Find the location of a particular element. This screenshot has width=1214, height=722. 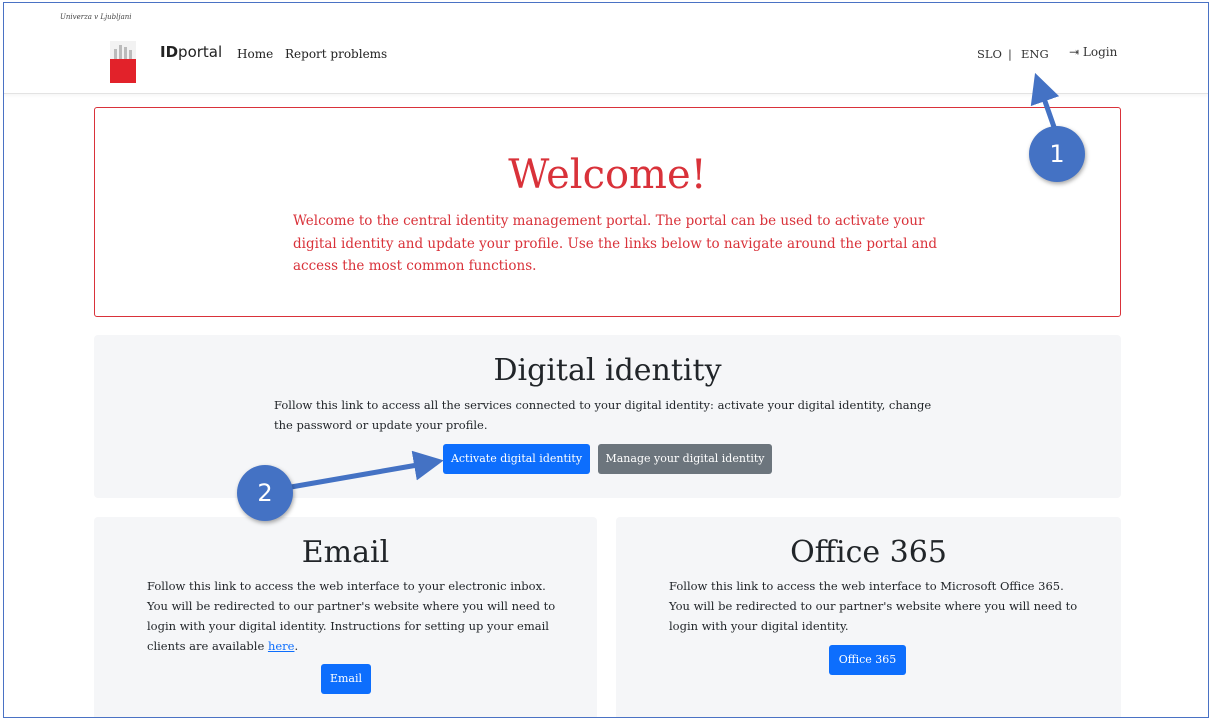

callout-2-arrow is located at coordinates (367, 470).